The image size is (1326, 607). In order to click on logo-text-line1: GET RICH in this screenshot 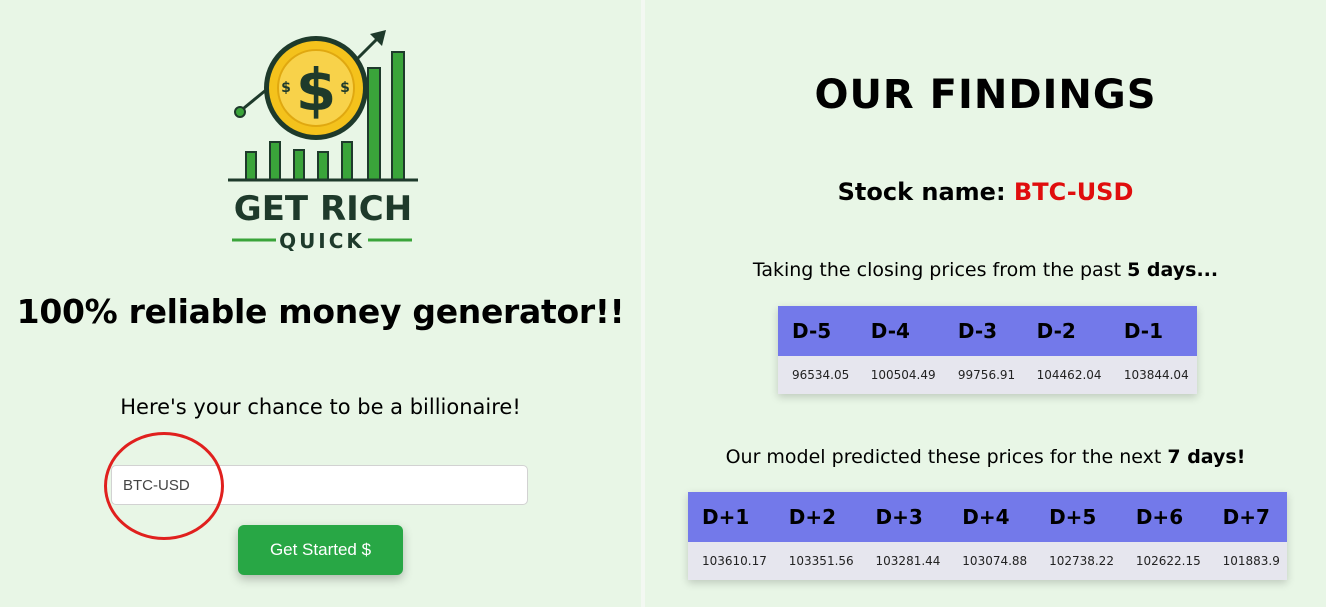, I will do `click(323, 209)`.